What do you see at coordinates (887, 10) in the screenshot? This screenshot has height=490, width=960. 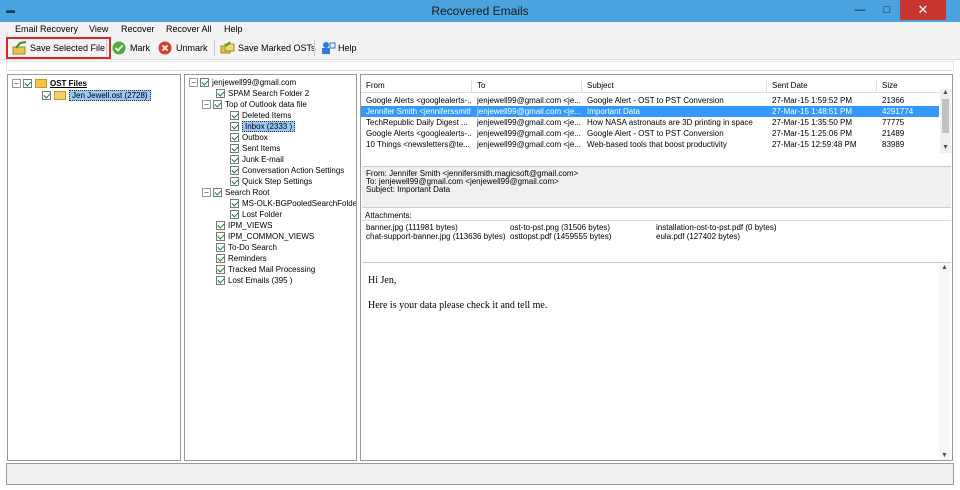 I see `maximize-button: □` at bounding box center [887, 10].